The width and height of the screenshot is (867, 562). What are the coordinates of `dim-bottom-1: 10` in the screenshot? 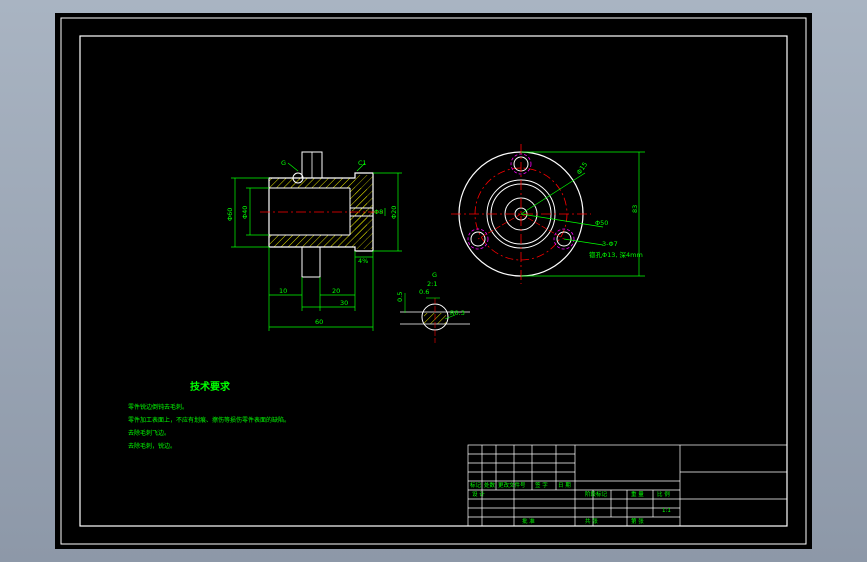 It's located at (283, 291).